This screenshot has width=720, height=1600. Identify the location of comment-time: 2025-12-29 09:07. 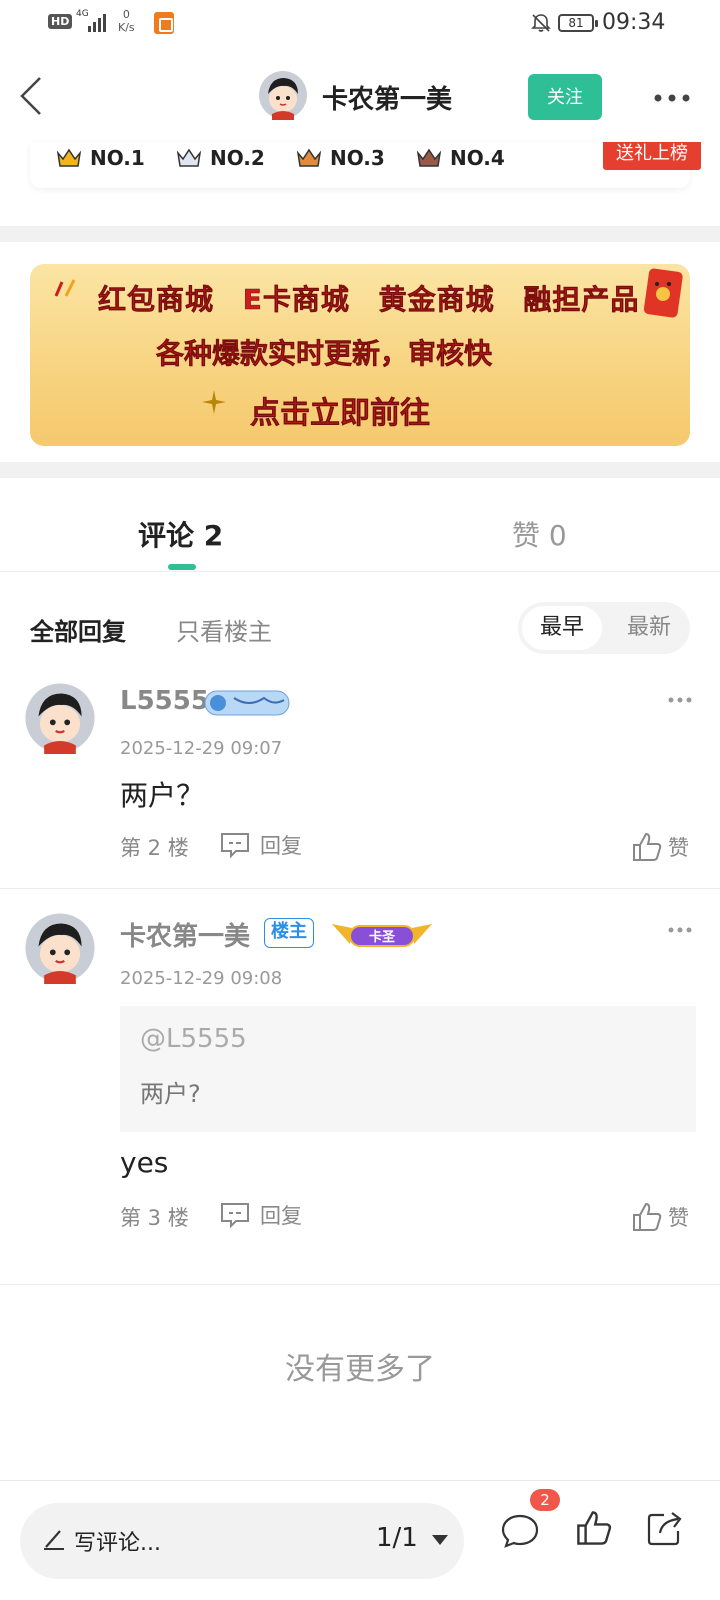
(201, 748).